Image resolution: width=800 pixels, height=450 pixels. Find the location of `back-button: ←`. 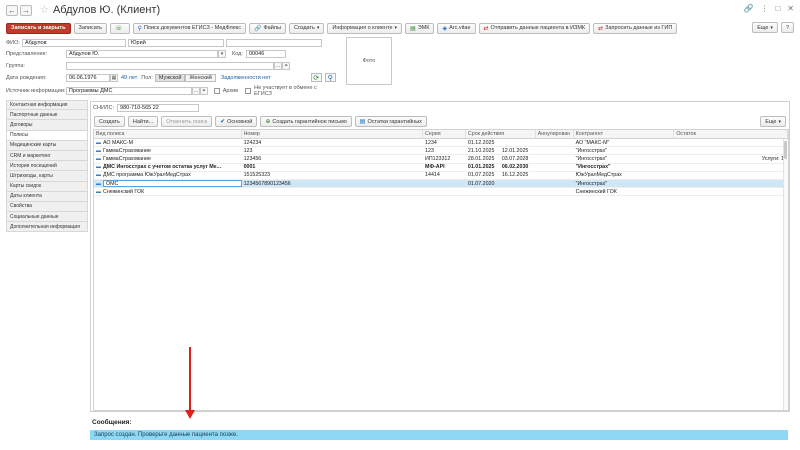

back-button: ← is located at coordinates (12, 10).